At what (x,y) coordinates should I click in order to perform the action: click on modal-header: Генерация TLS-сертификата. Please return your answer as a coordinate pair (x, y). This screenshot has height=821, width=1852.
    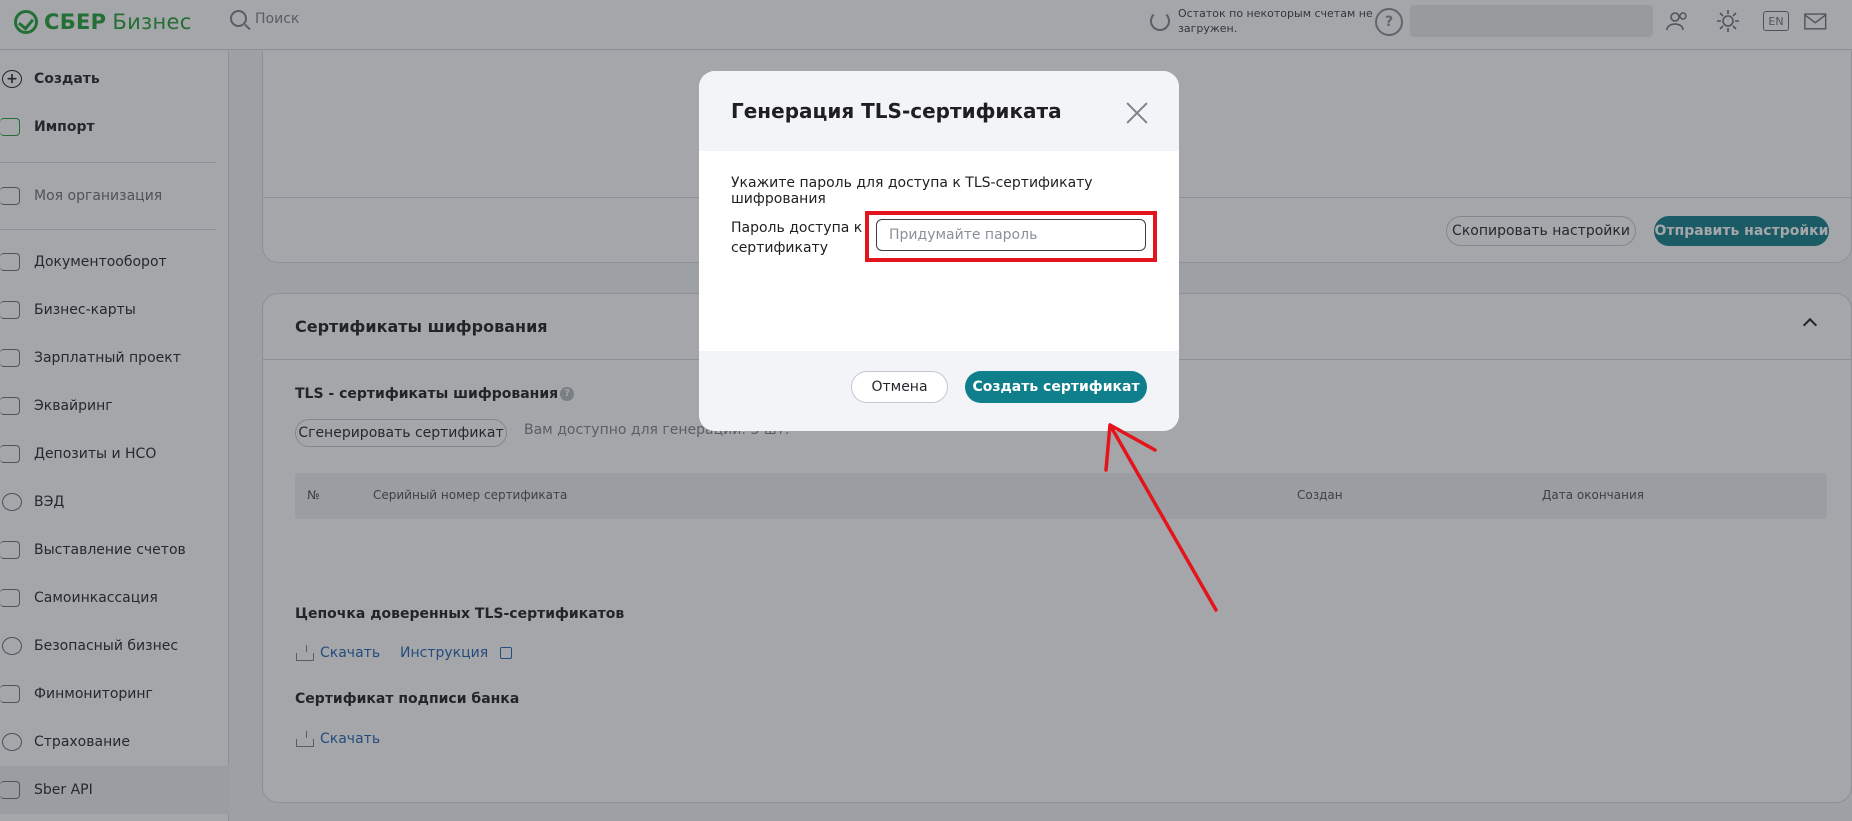
    Looking at the image, I should click on (939, 111).